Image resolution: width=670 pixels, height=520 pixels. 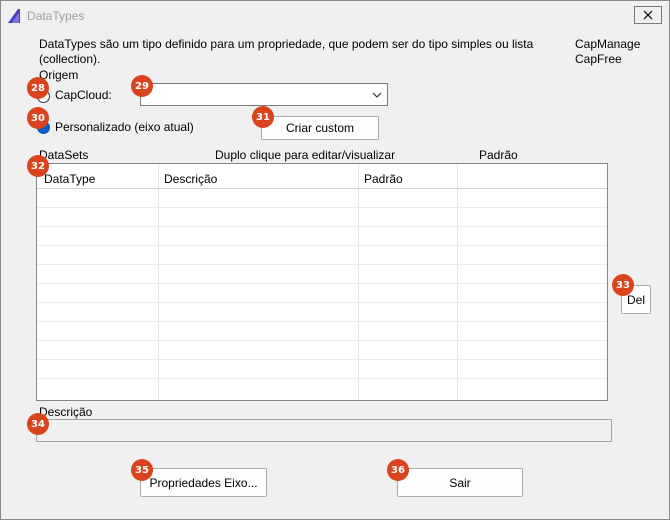 I want to click on annotation-badge-35: 35, so click(x=142, y=470).